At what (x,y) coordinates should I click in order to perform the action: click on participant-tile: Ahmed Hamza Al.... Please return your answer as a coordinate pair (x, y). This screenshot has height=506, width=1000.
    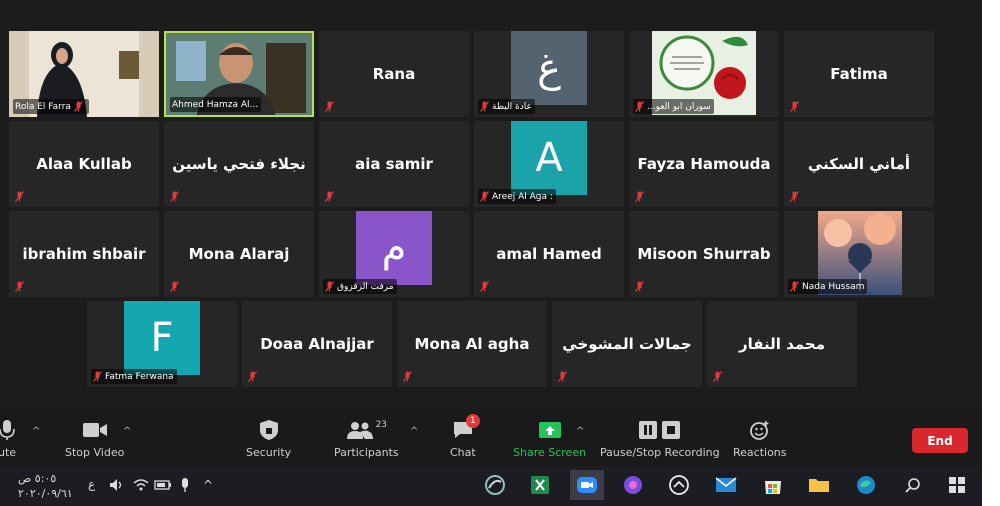
    Looking at the image, I should click on (239, 74).